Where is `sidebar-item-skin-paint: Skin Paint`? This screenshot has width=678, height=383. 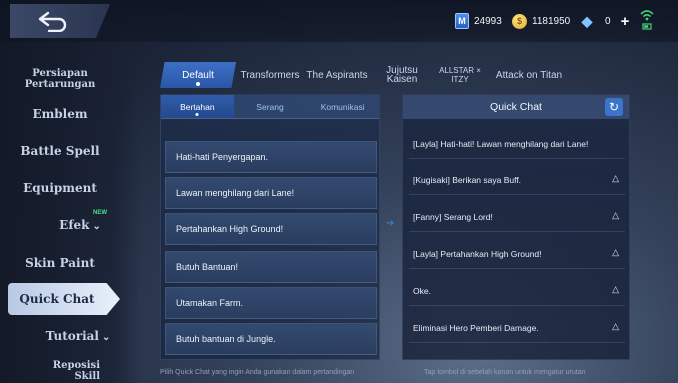 sidebar-item-skin-paint: Skin Paint is located at coordinates (60, 263).